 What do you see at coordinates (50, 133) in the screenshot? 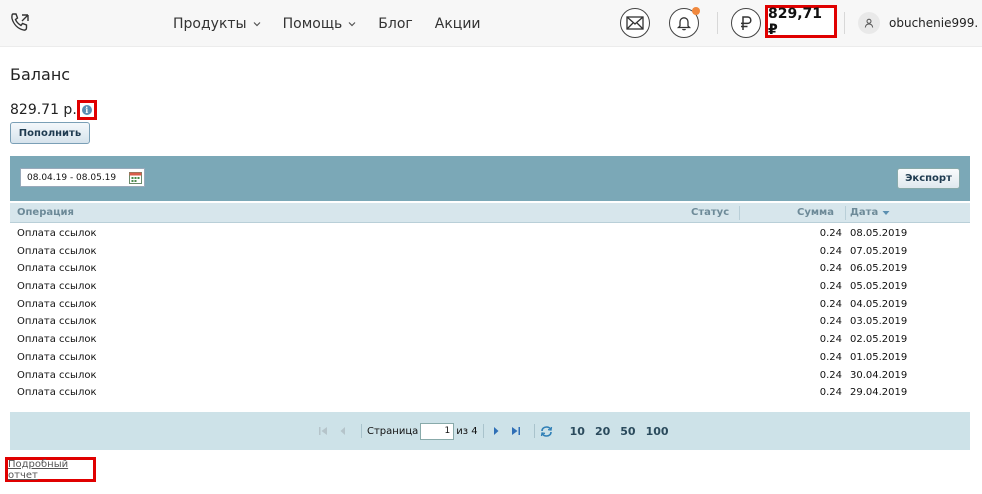
I see `topup-button: Пополнить` at bounding box center [50, 133].